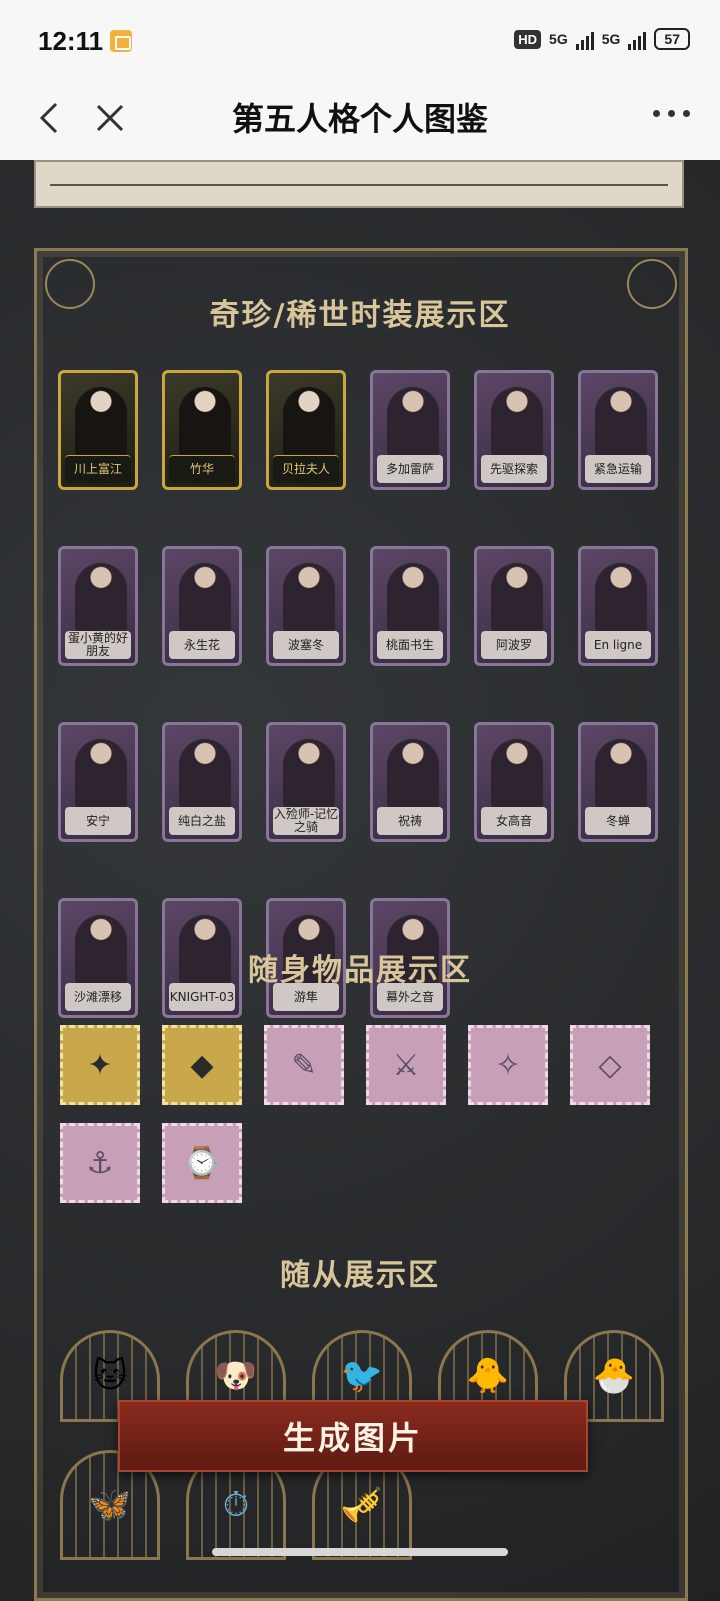  Describe the element at coordinates (671, 113) in the screenshot. I see `more-menu-icon` at that location.